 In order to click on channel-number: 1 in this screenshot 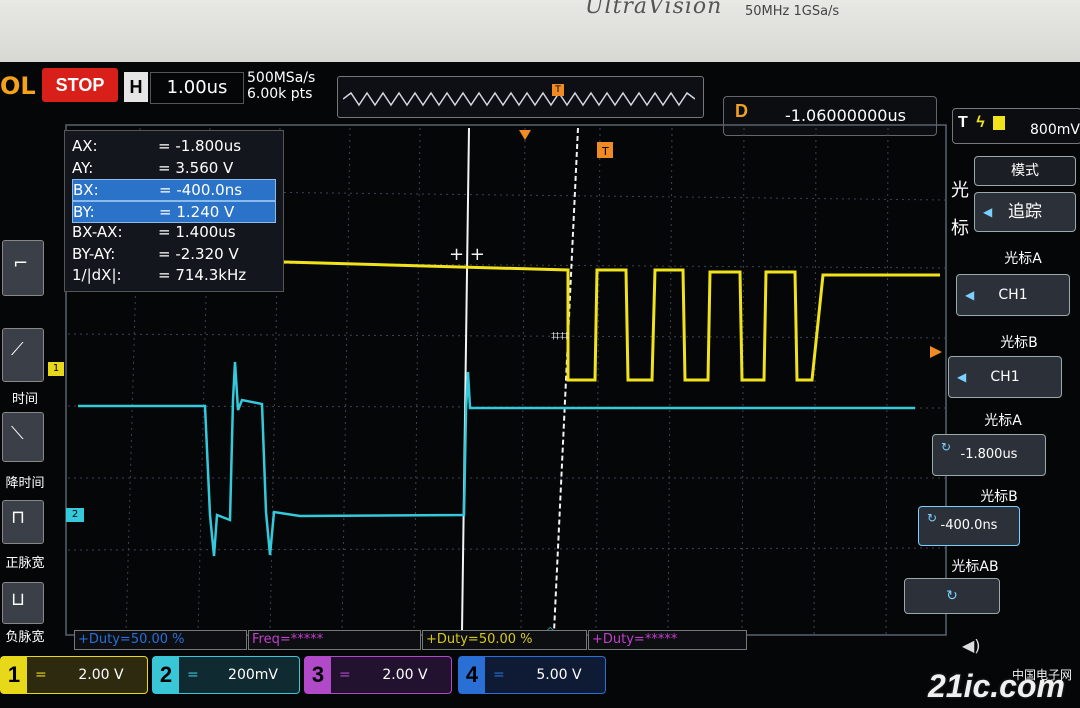, I will do `click(14, 675)`.